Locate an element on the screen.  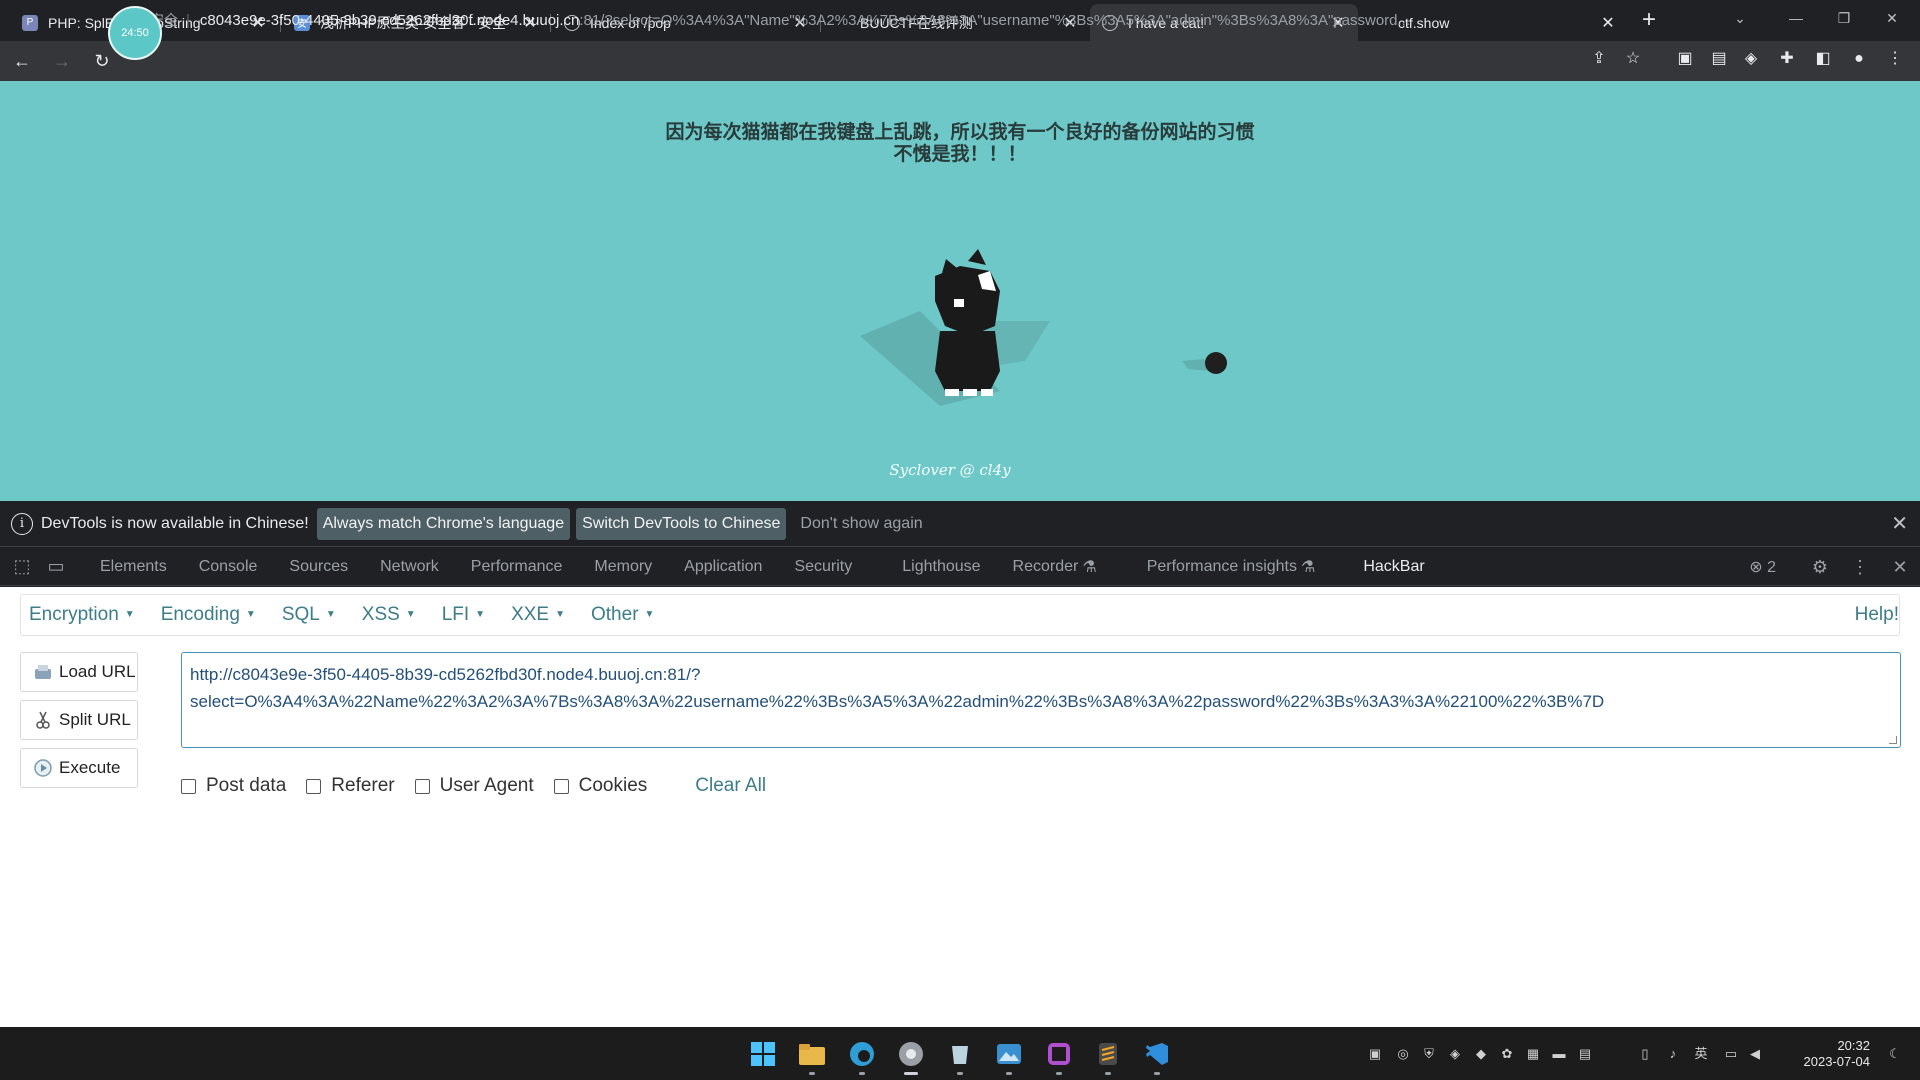
execute-button: Execute is located at coordinates (79, 768).